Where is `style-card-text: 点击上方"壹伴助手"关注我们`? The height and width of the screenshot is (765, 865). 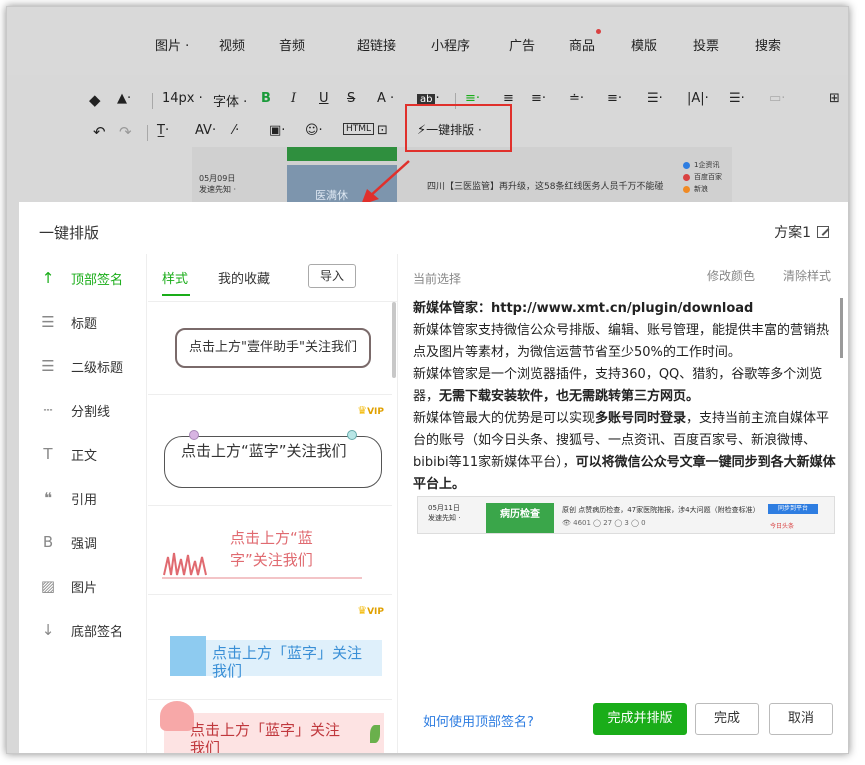
style-card-text: 点击上方"壹伴助手"关注我们 is located at coordinates (273, 348).